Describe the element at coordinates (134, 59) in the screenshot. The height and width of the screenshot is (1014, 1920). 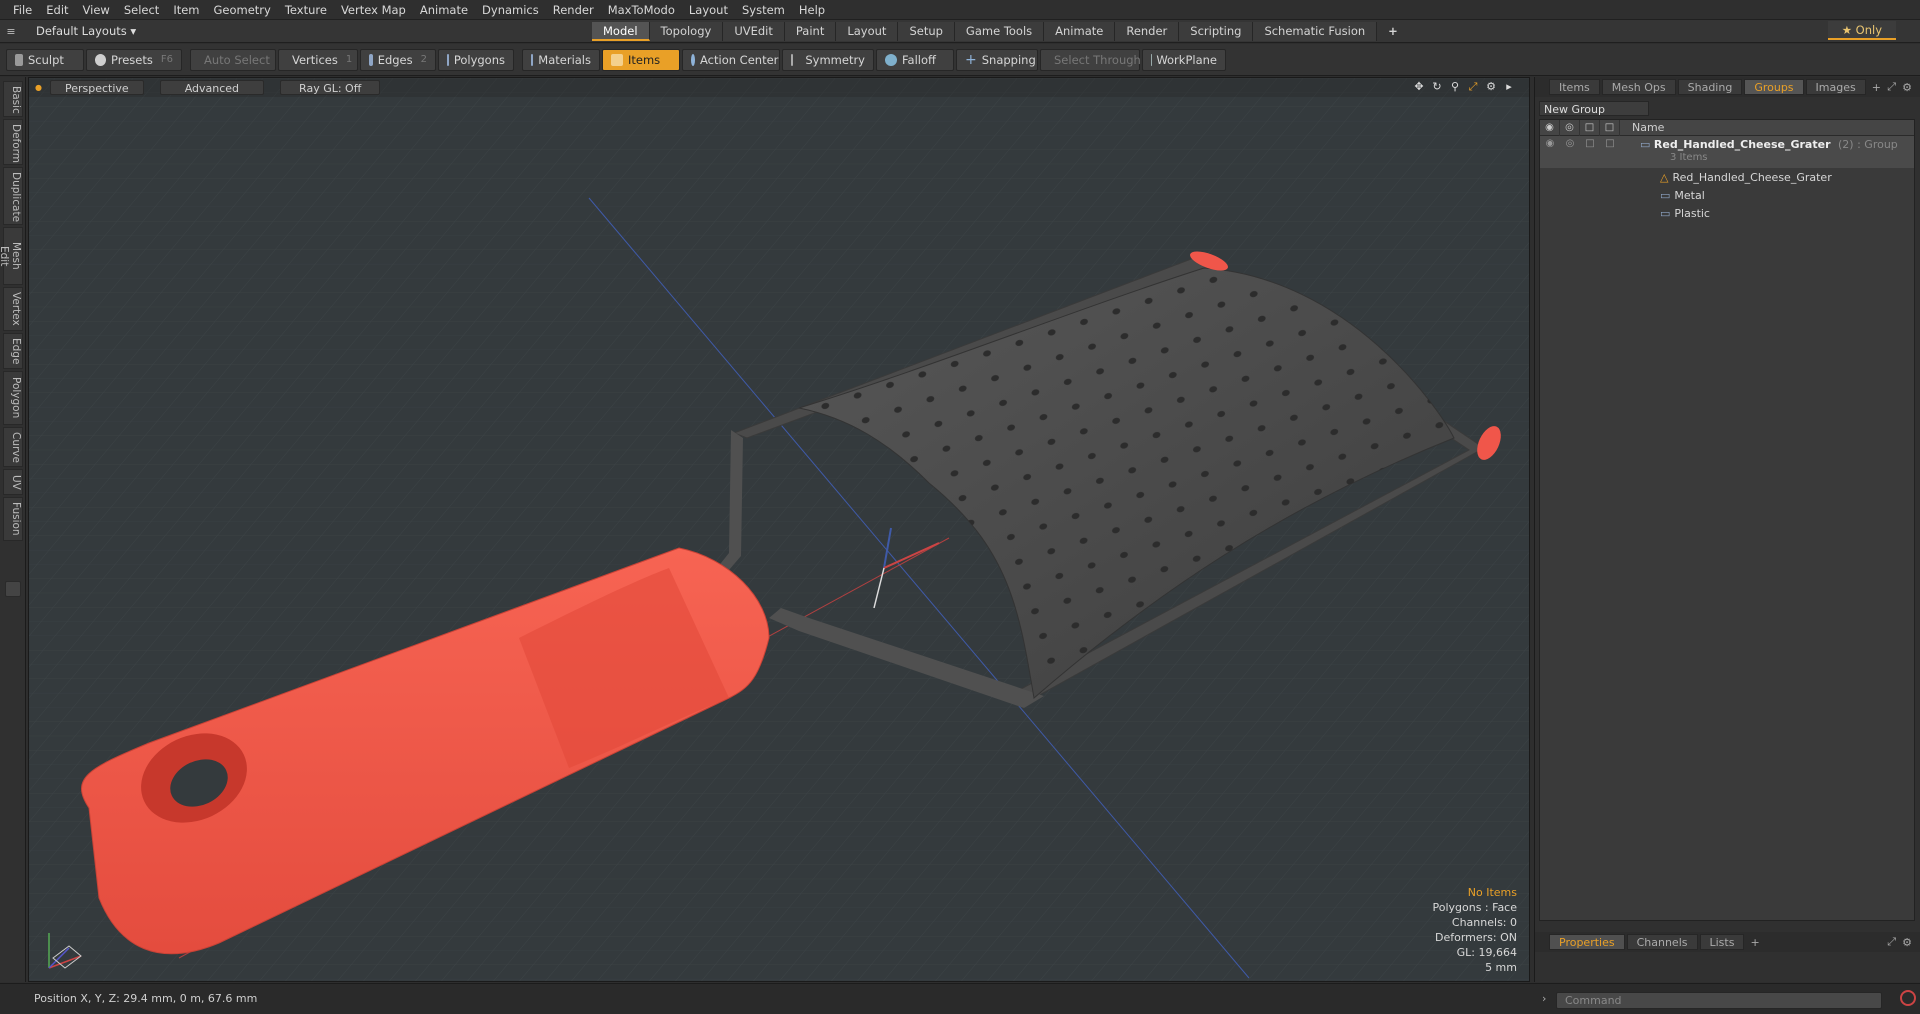
I see `presets-button: Presets F6` at that location.